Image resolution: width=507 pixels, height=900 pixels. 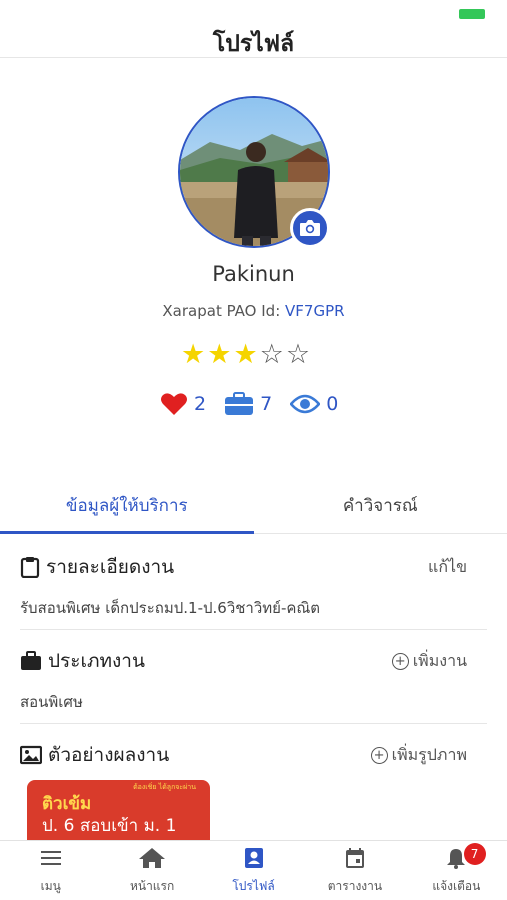 I want to click on portfolio-title: ตัวอย่างผลงาน, so click(x=94, y=755).